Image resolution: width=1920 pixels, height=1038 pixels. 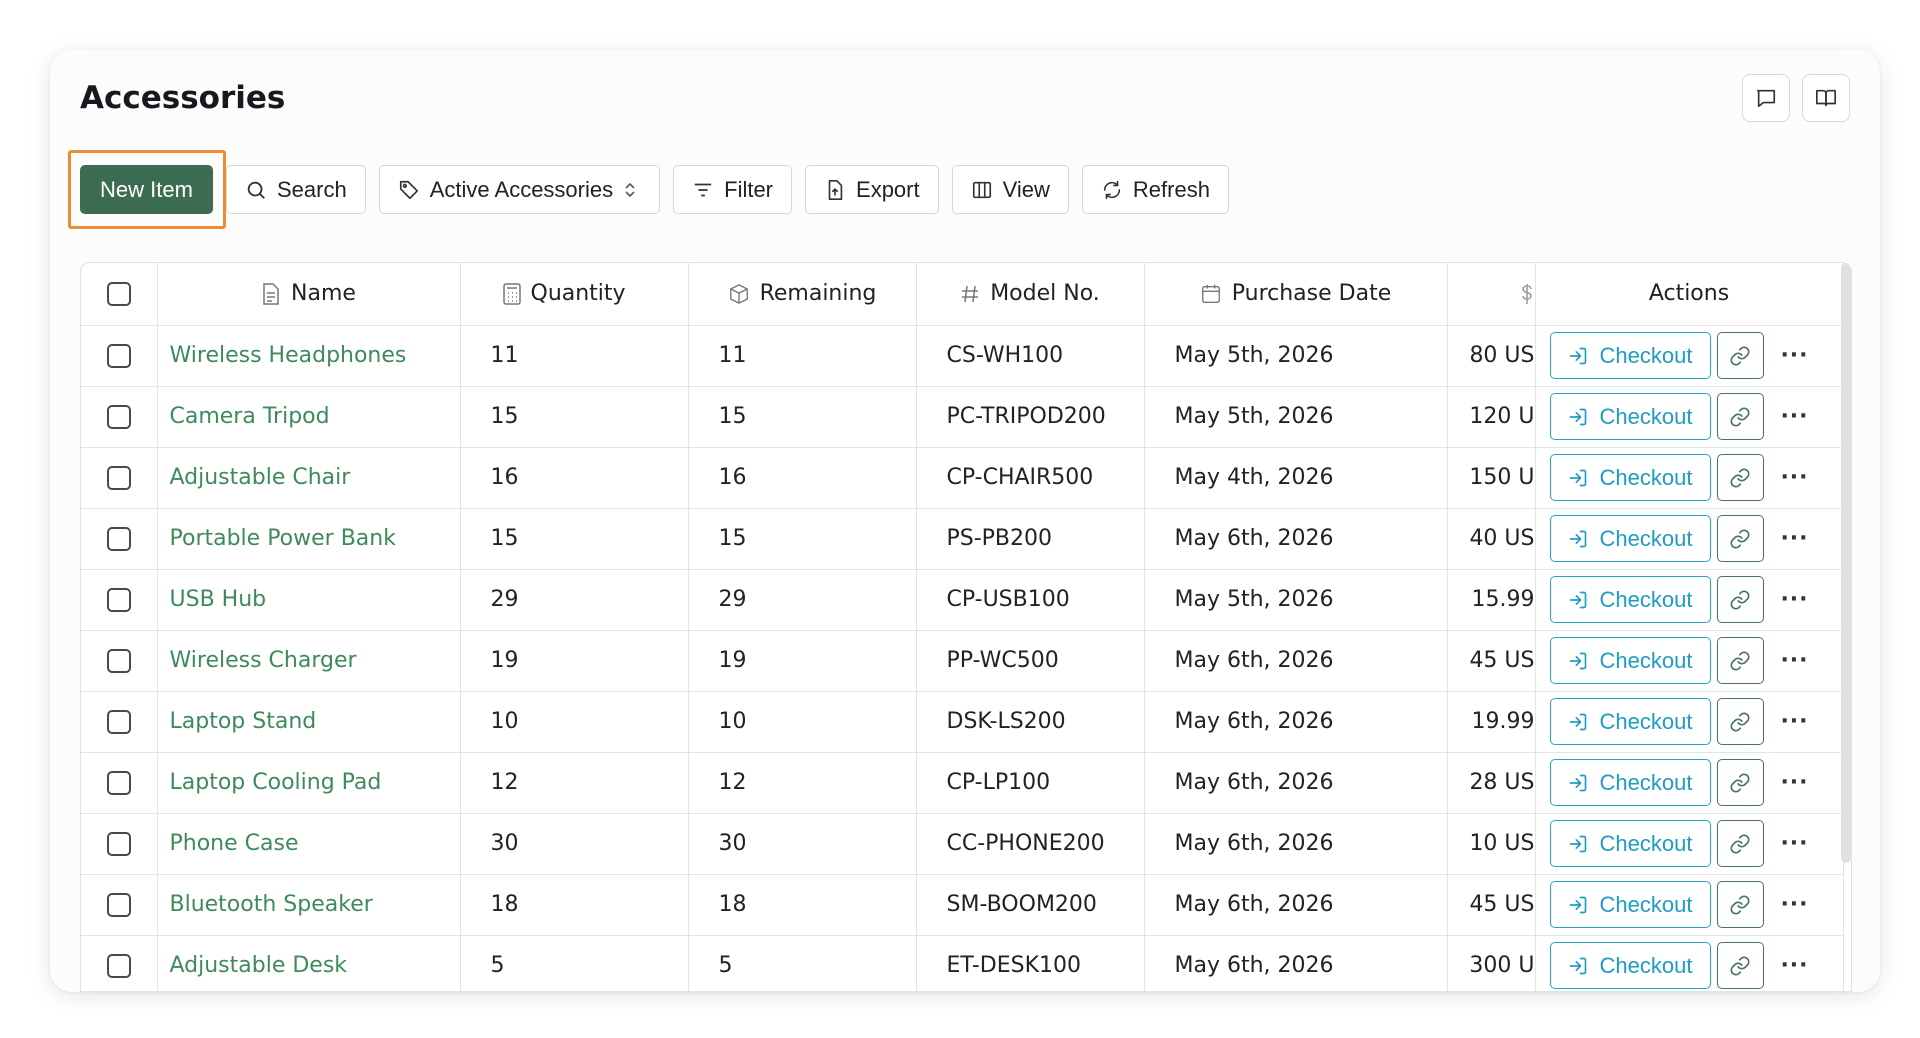 I want to click on item-name-link: Adjustable Chair, so click(x=309, y=478).